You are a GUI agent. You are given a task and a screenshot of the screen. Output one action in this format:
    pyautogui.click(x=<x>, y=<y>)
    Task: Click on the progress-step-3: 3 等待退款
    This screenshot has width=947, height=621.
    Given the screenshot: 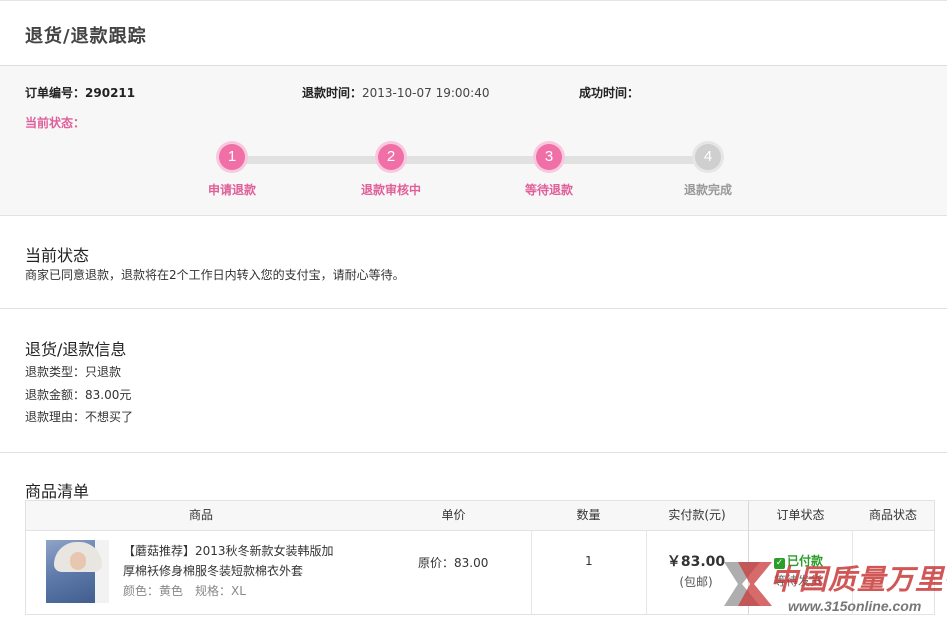 What is the action you would take?
    pyautogui.click(x=549, y=171)
    